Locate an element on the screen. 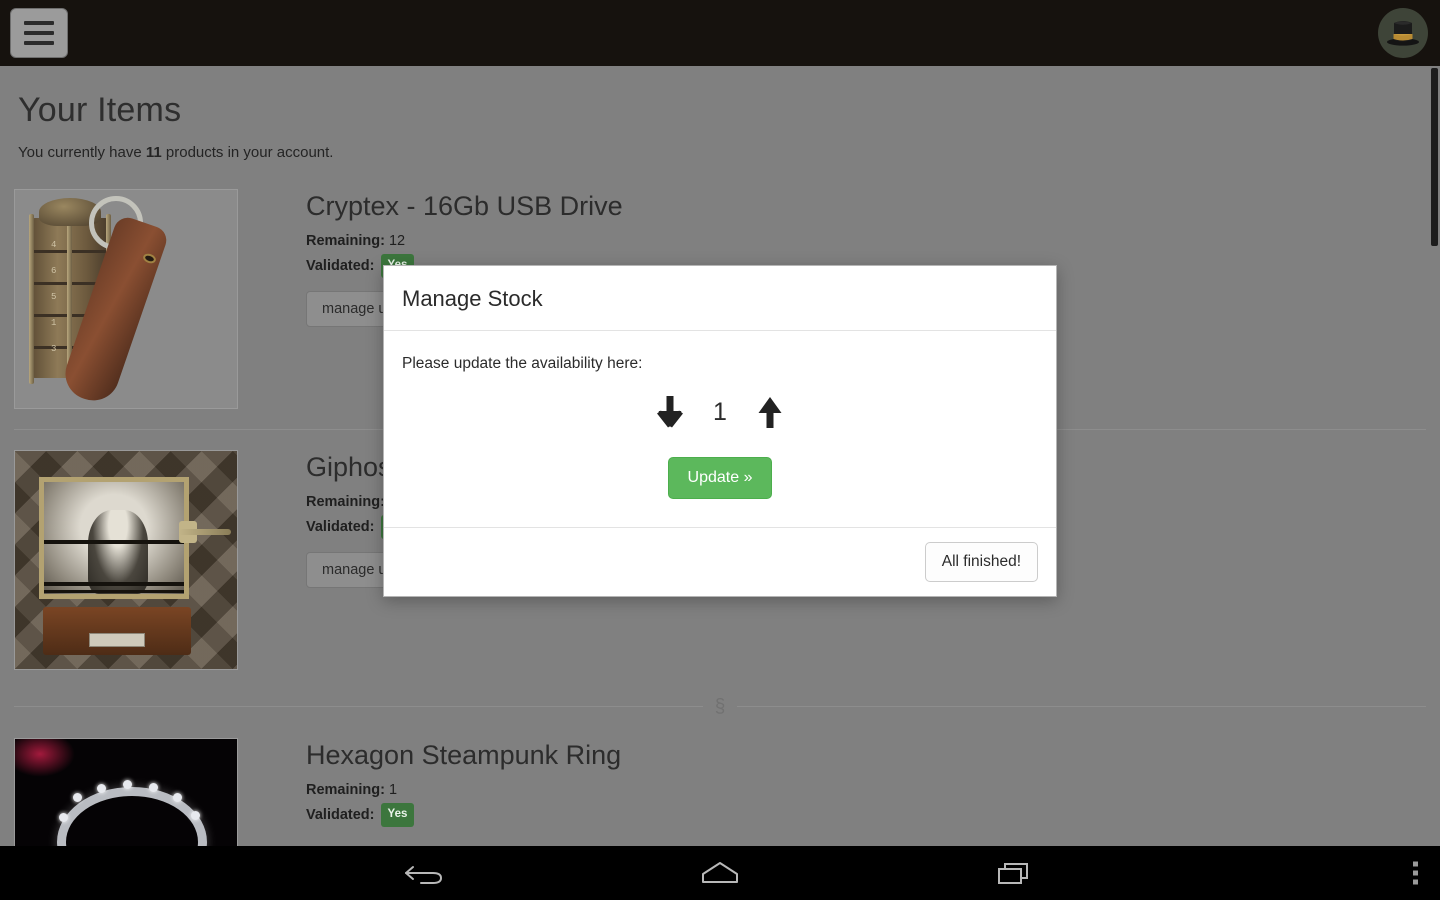  dialog-header: Manage Stock is located at coordinates (720, 298).